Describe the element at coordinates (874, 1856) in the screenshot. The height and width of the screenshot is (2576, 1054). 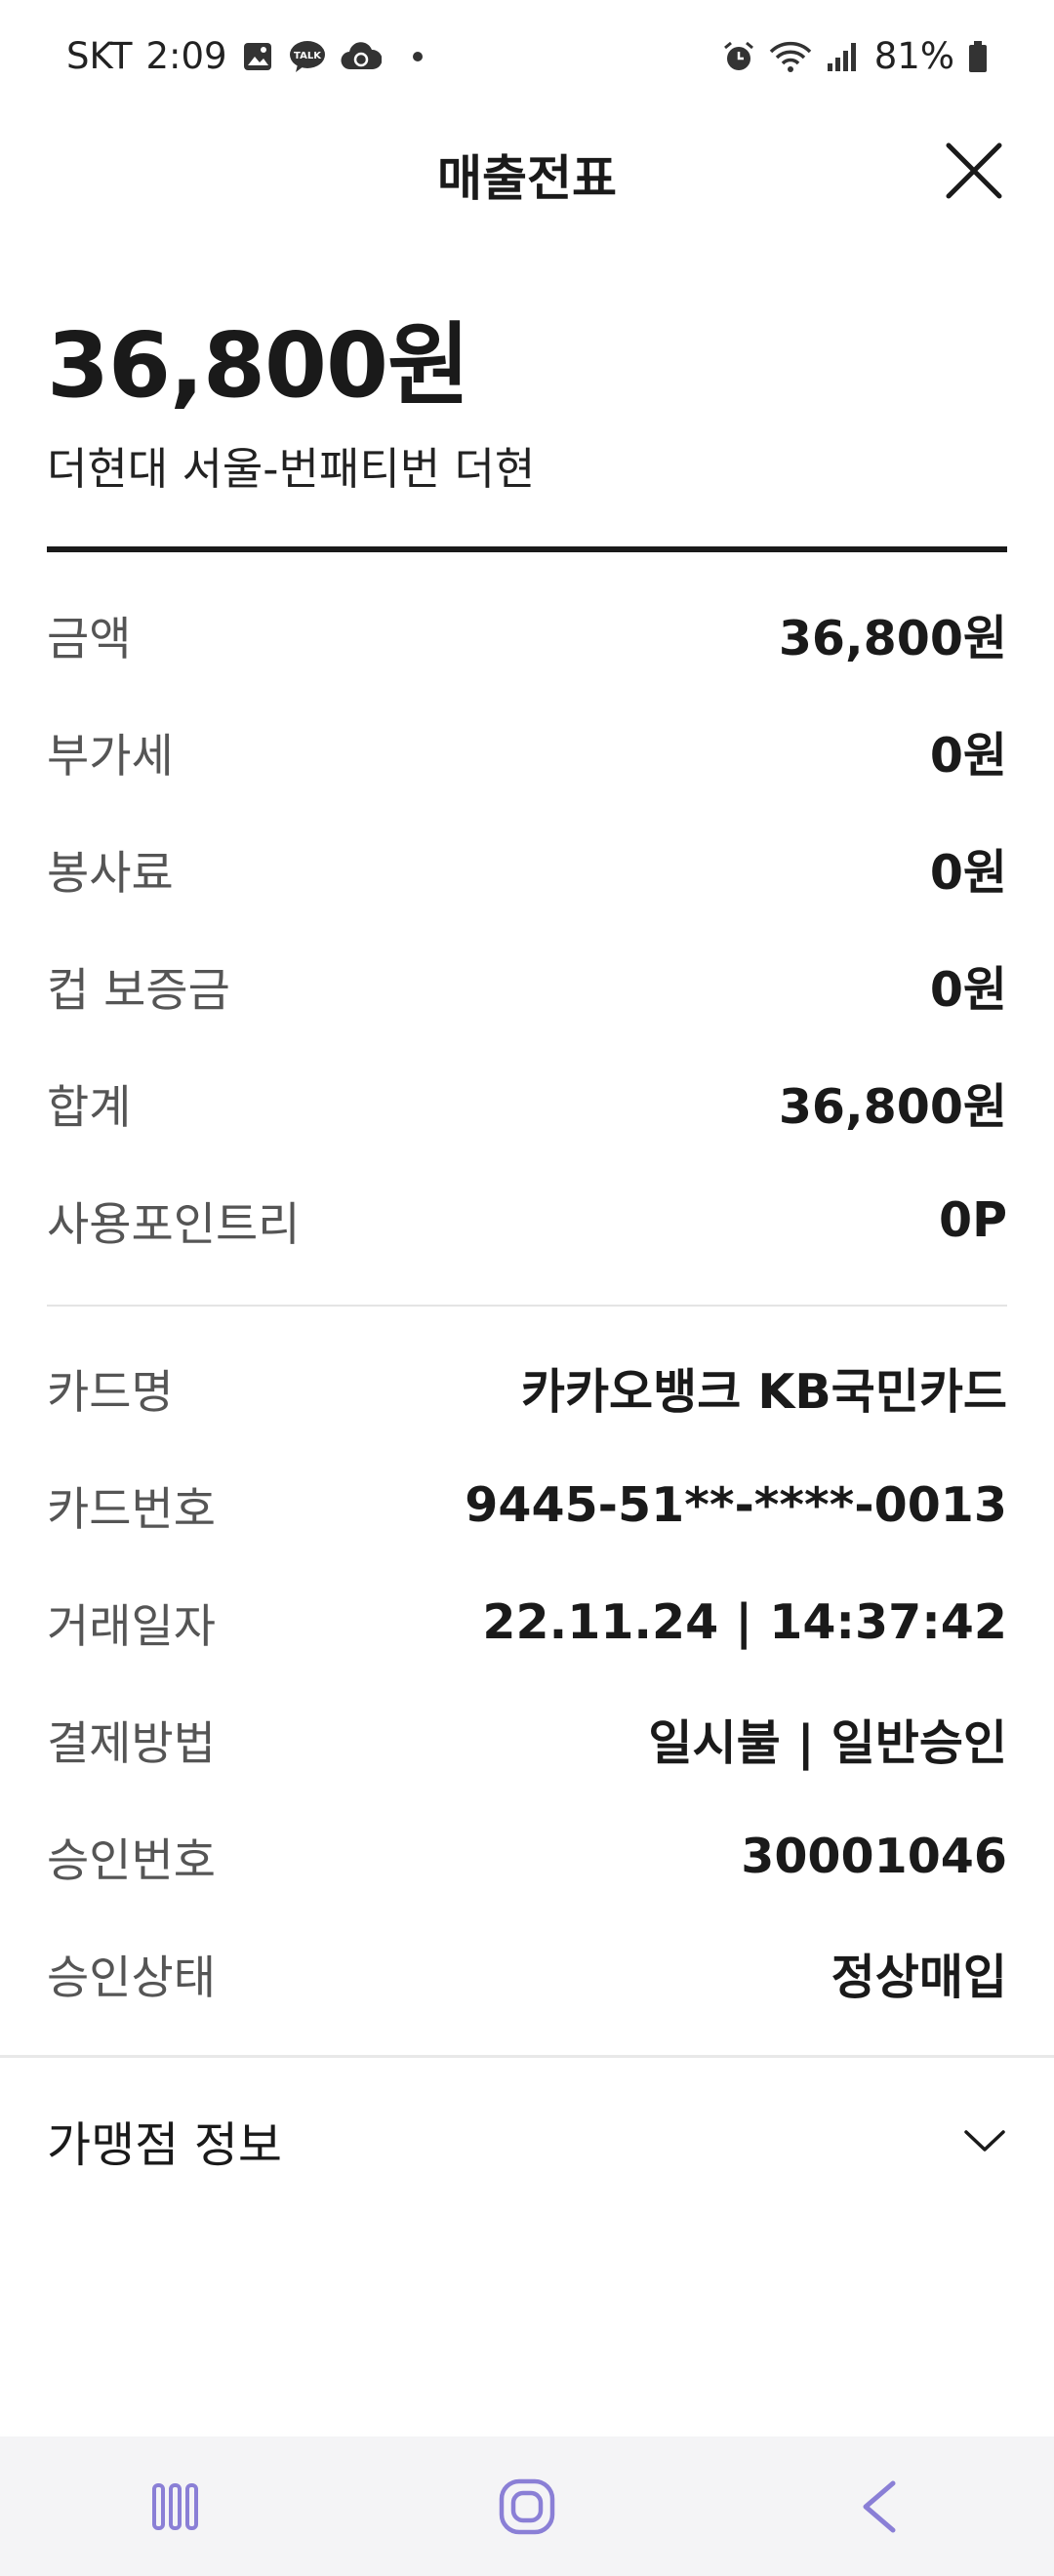
I see `row-value: 30001046` at that location.